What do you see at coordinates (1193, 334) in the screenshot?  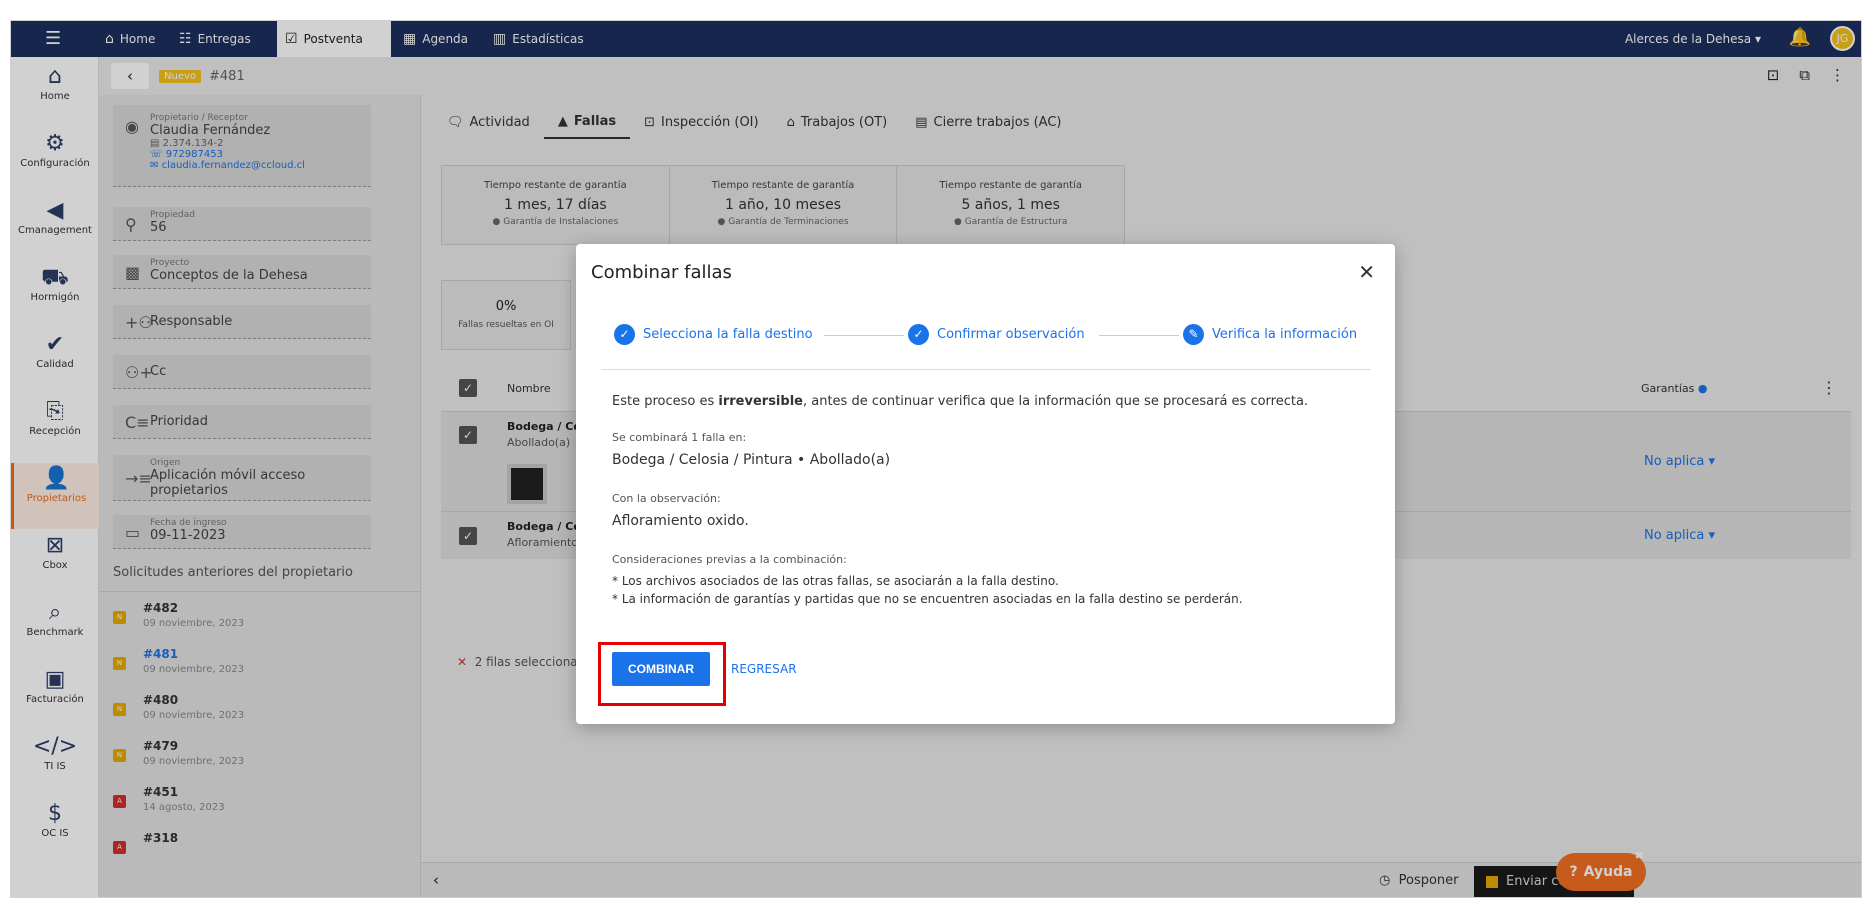 I see `edit-icon: ✎` at bounding box center [1193, 334].